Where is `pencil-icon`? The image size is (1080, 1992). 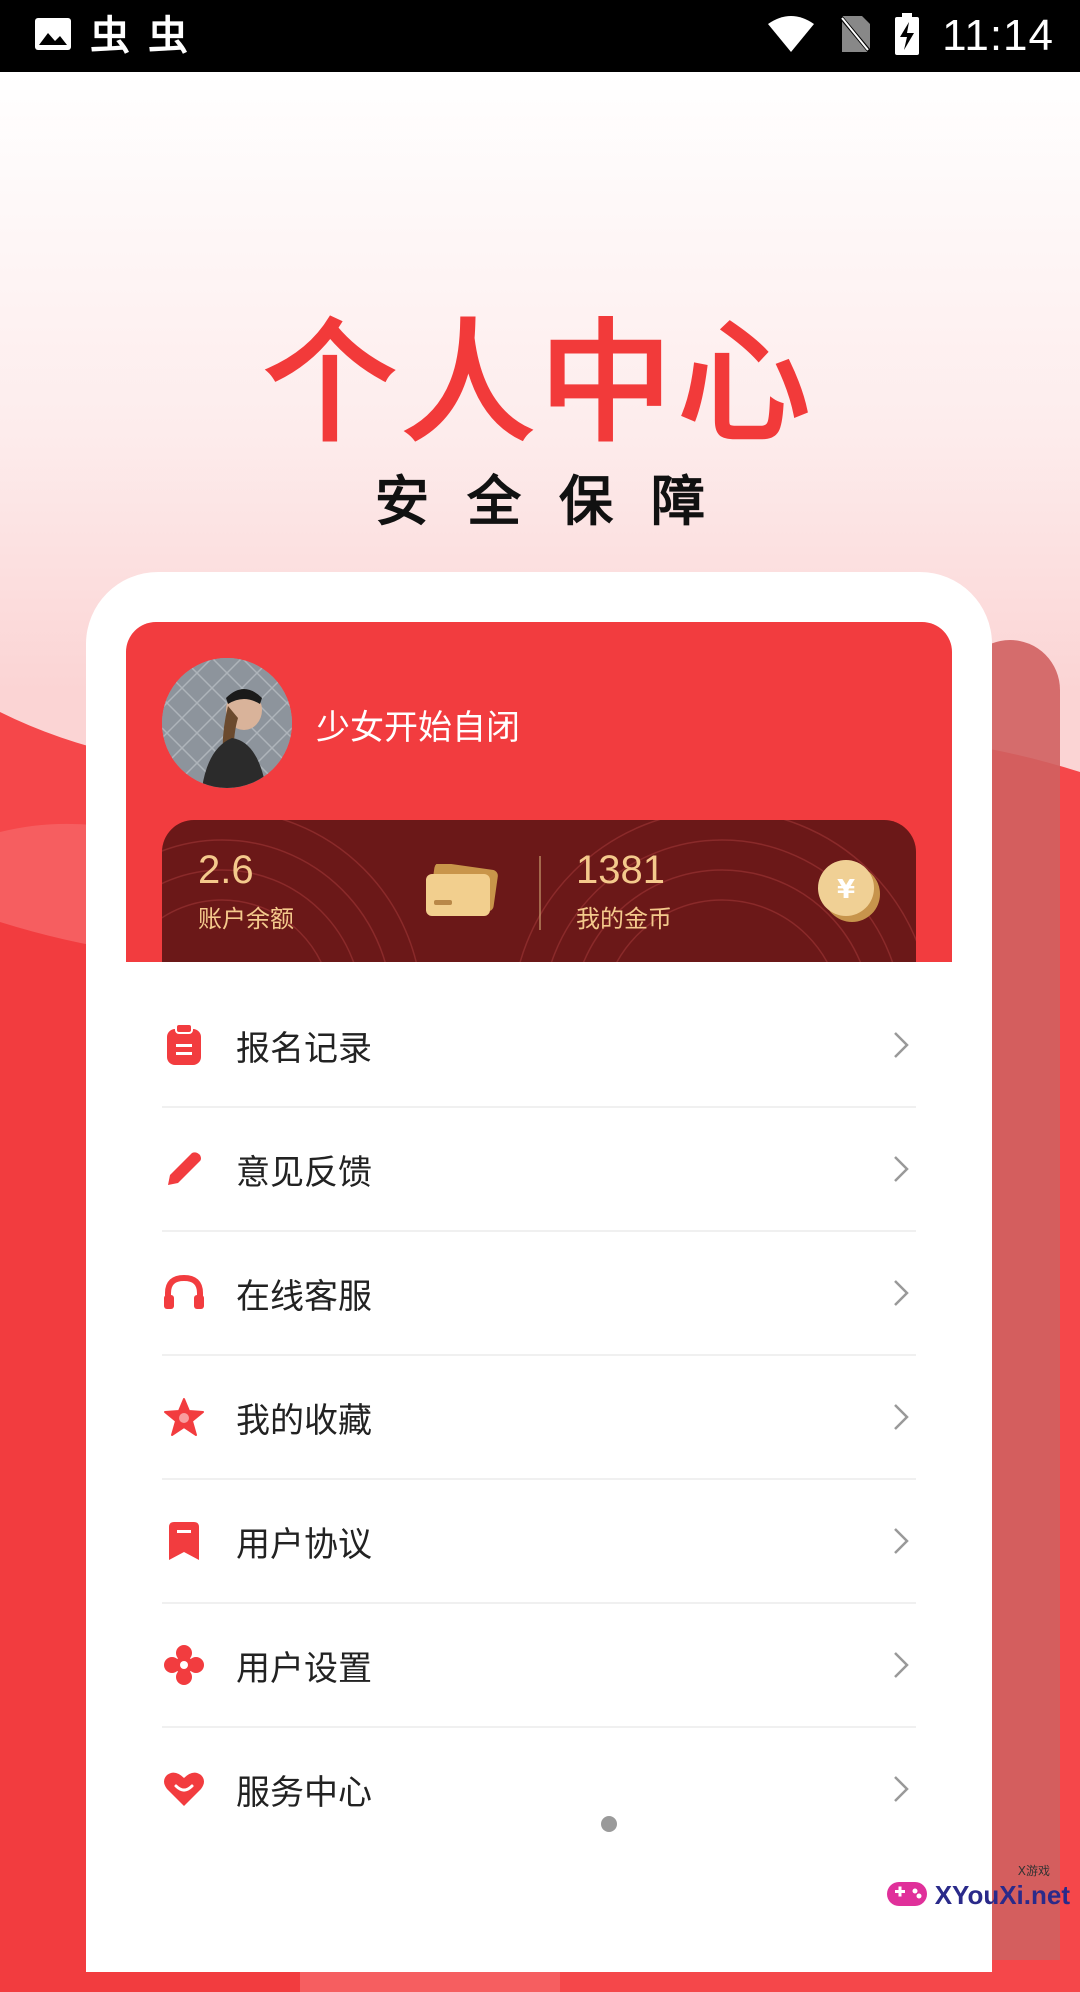 pencil-icon is located at coordinates (184, 1169).